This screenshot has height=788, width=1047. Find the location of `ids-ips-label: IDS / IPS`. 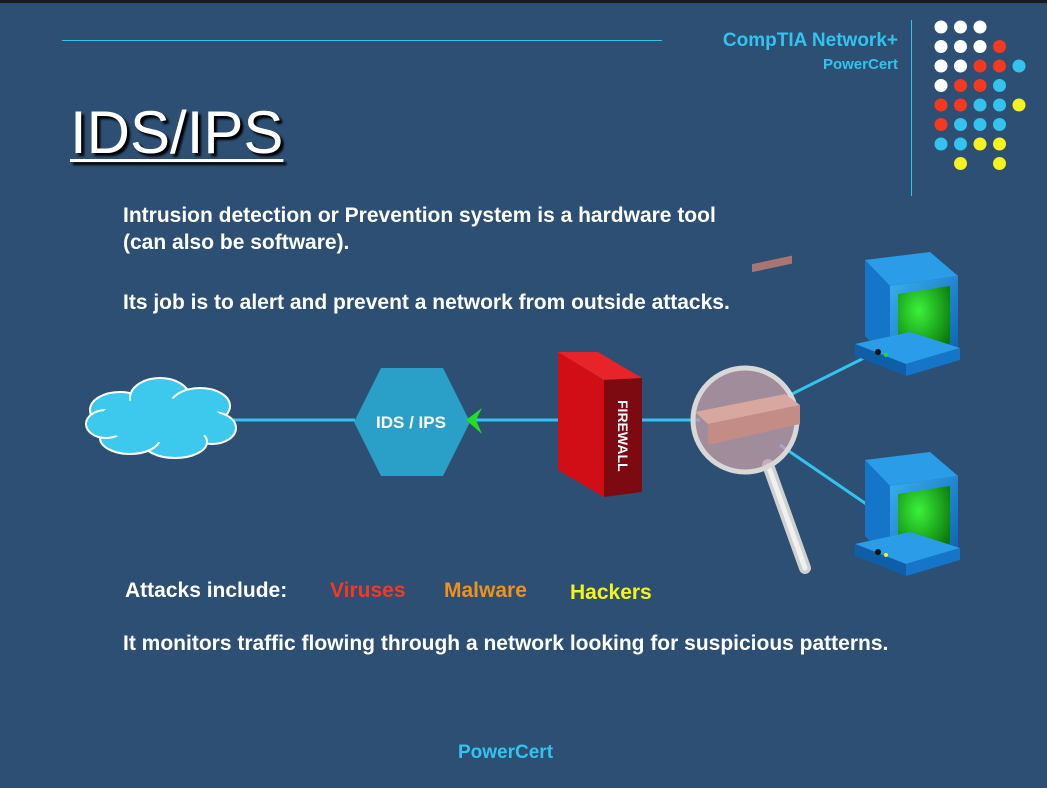

ids-ips-label: IDS / IPS is located at coordinates (411, 422).